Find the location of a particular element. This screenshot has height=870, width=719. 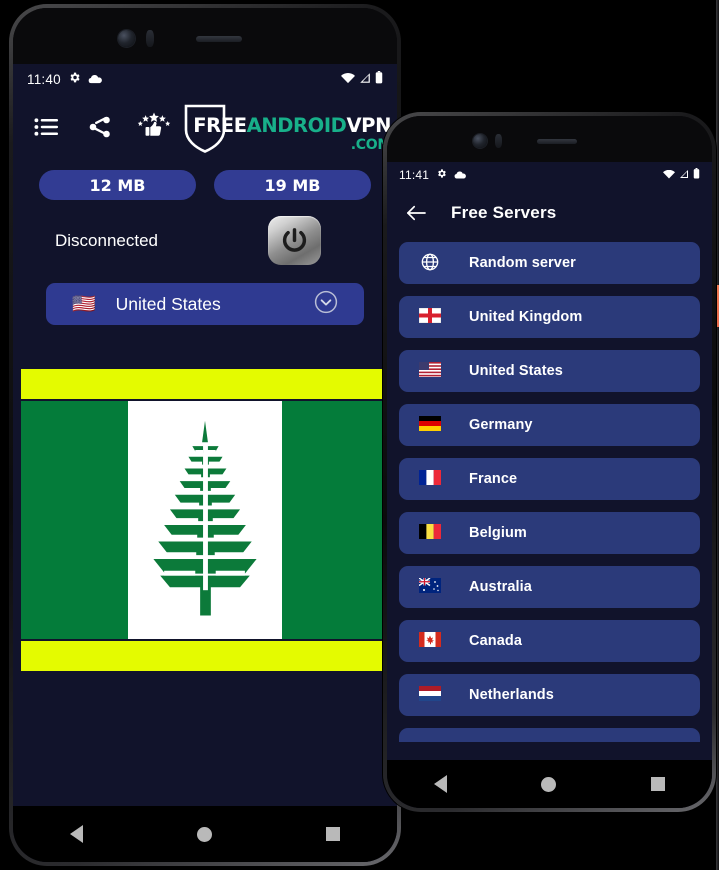

share-icon is located at coordinates (100, 127).